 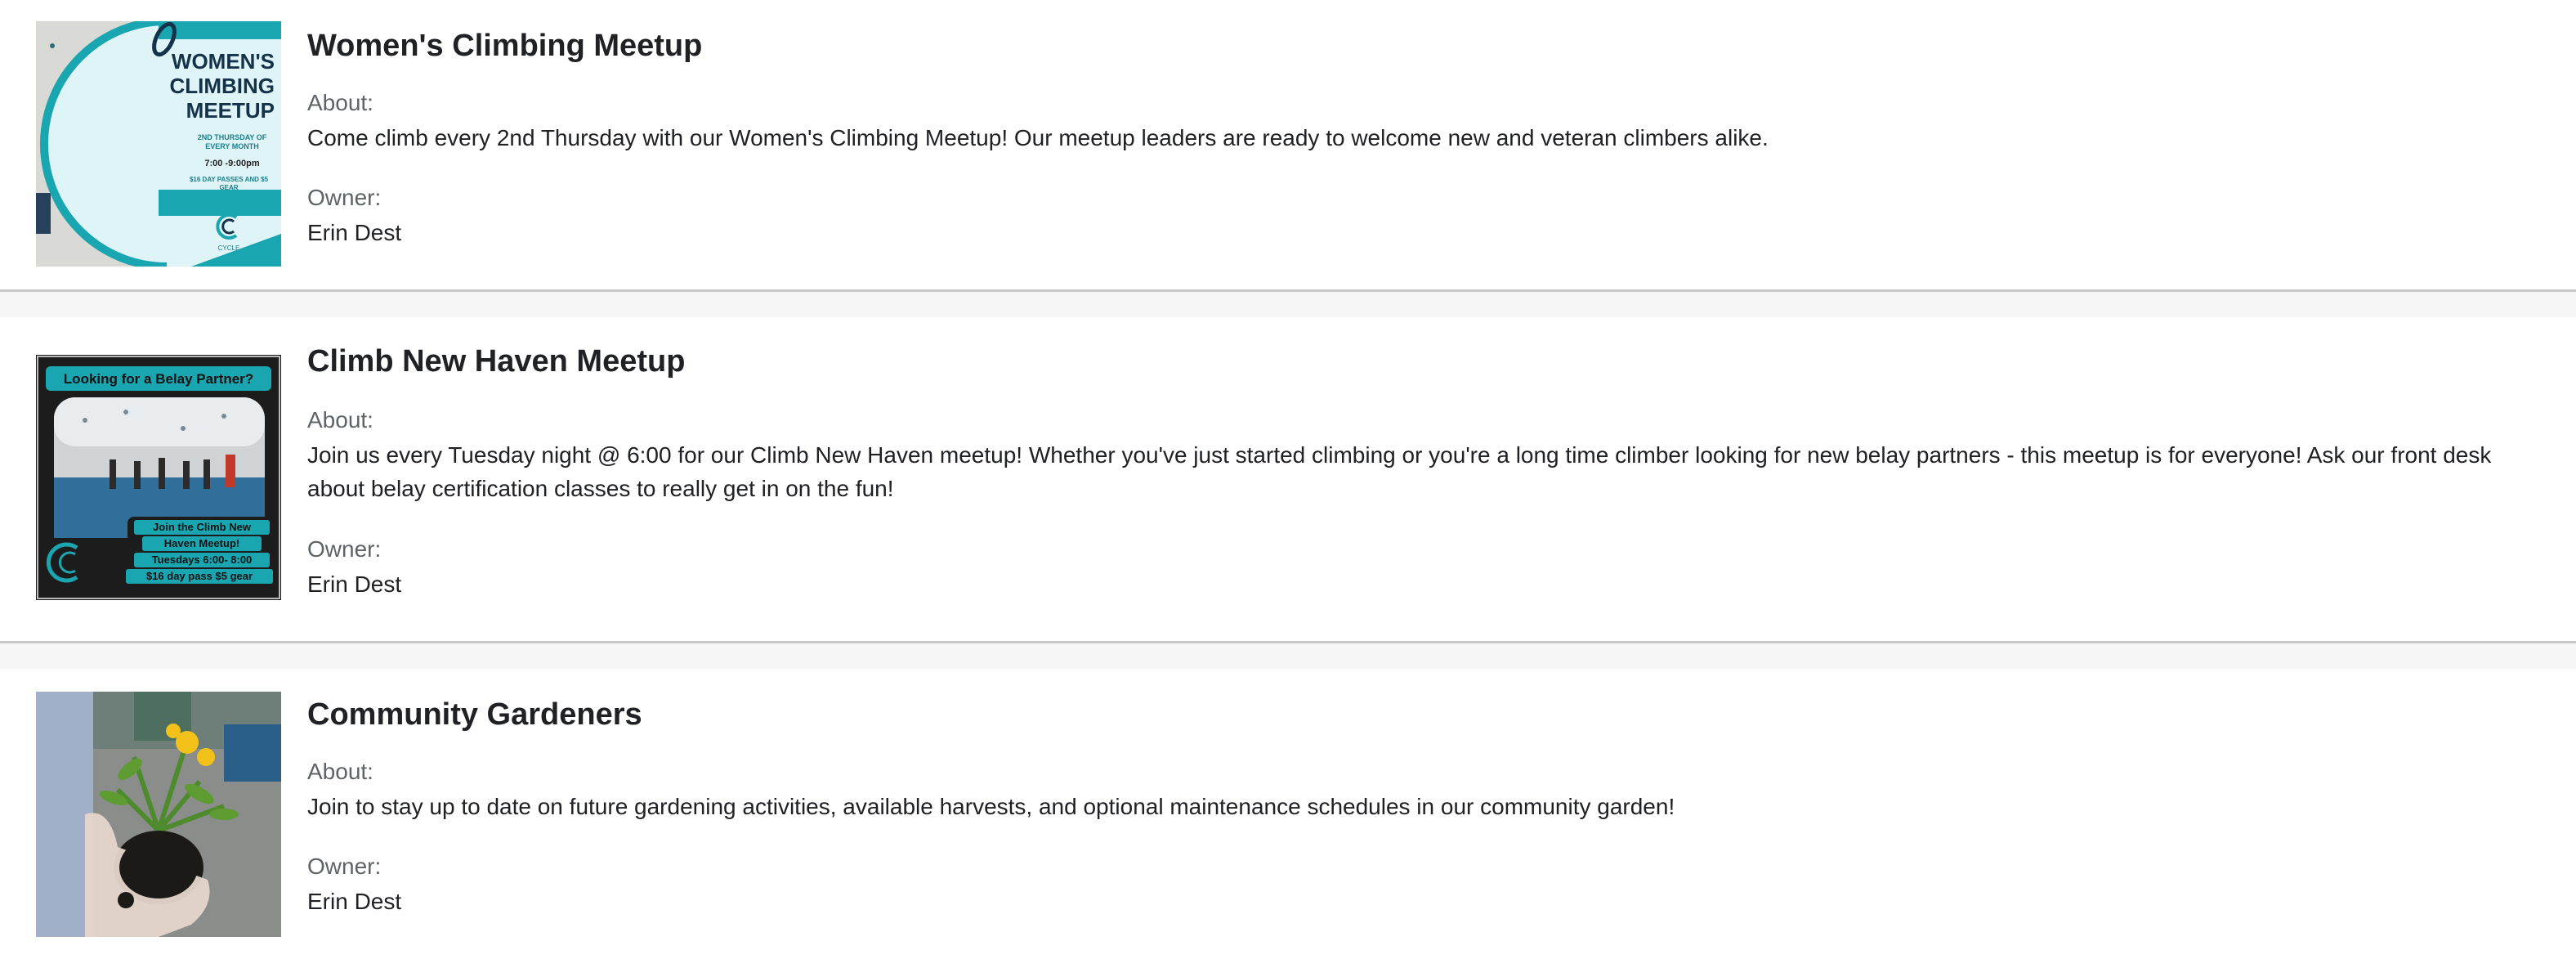 I want to click on svg-text: $16 day pass $5 gear, so click(x=199, y=576).